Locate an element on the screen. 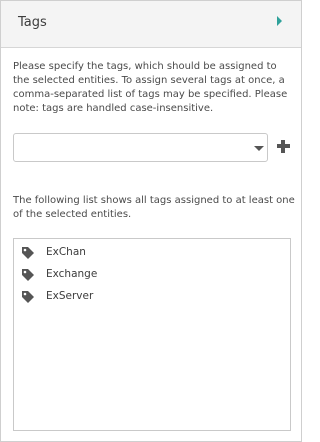 The width and height of the screenshot is (320, 442). tag-combobox is located at coordinates (140, 147).